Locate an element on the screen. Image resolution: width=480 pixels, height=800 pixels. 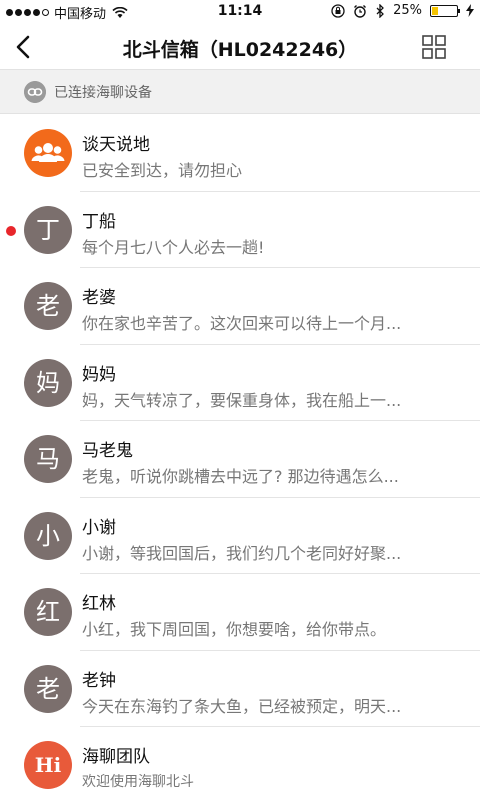
conversation-preview: 已安全到达，请勿担心 is located at coordinates (162, 170).